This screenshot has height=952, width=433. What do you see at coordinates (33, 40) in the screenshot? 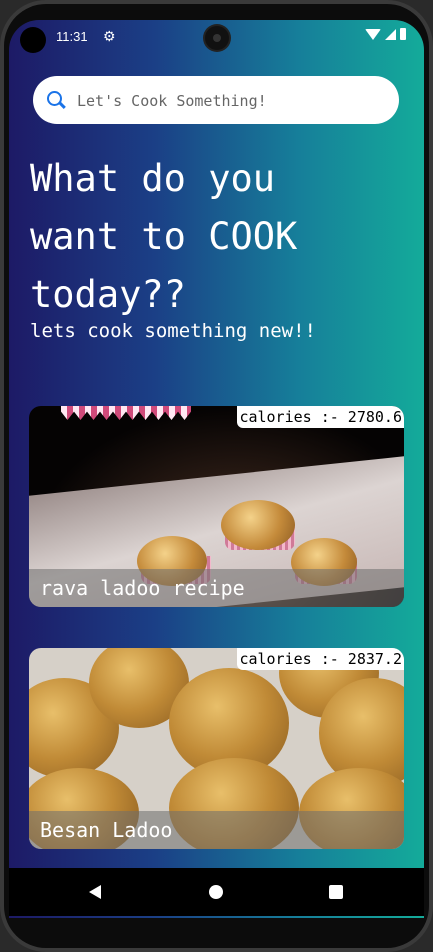
I see `camera-cutout` at bounding box center [33, 40].